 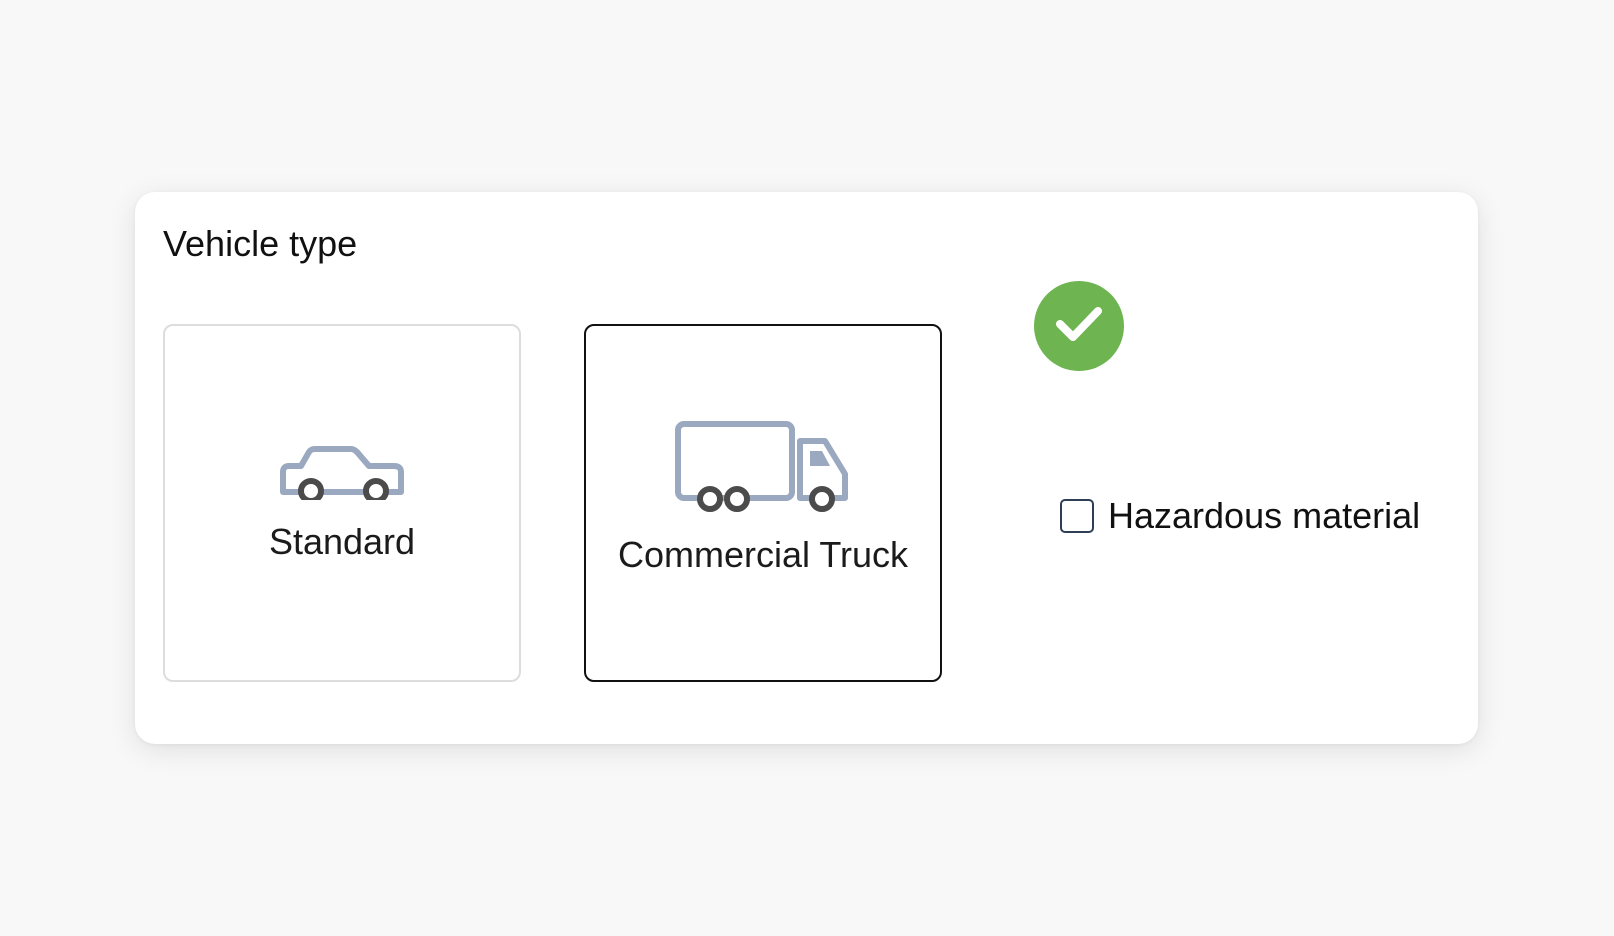 I want to click on hazardous-material-checkbox, so click(x=1077, y=516).